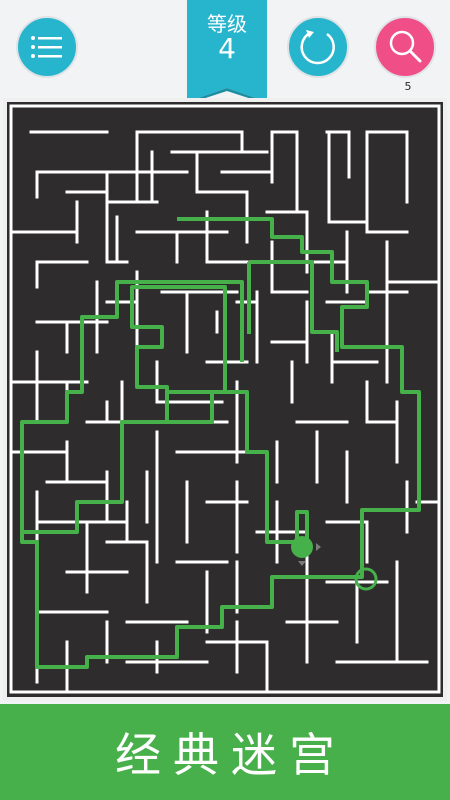  I want to click on reset-button, so click(318, 47).